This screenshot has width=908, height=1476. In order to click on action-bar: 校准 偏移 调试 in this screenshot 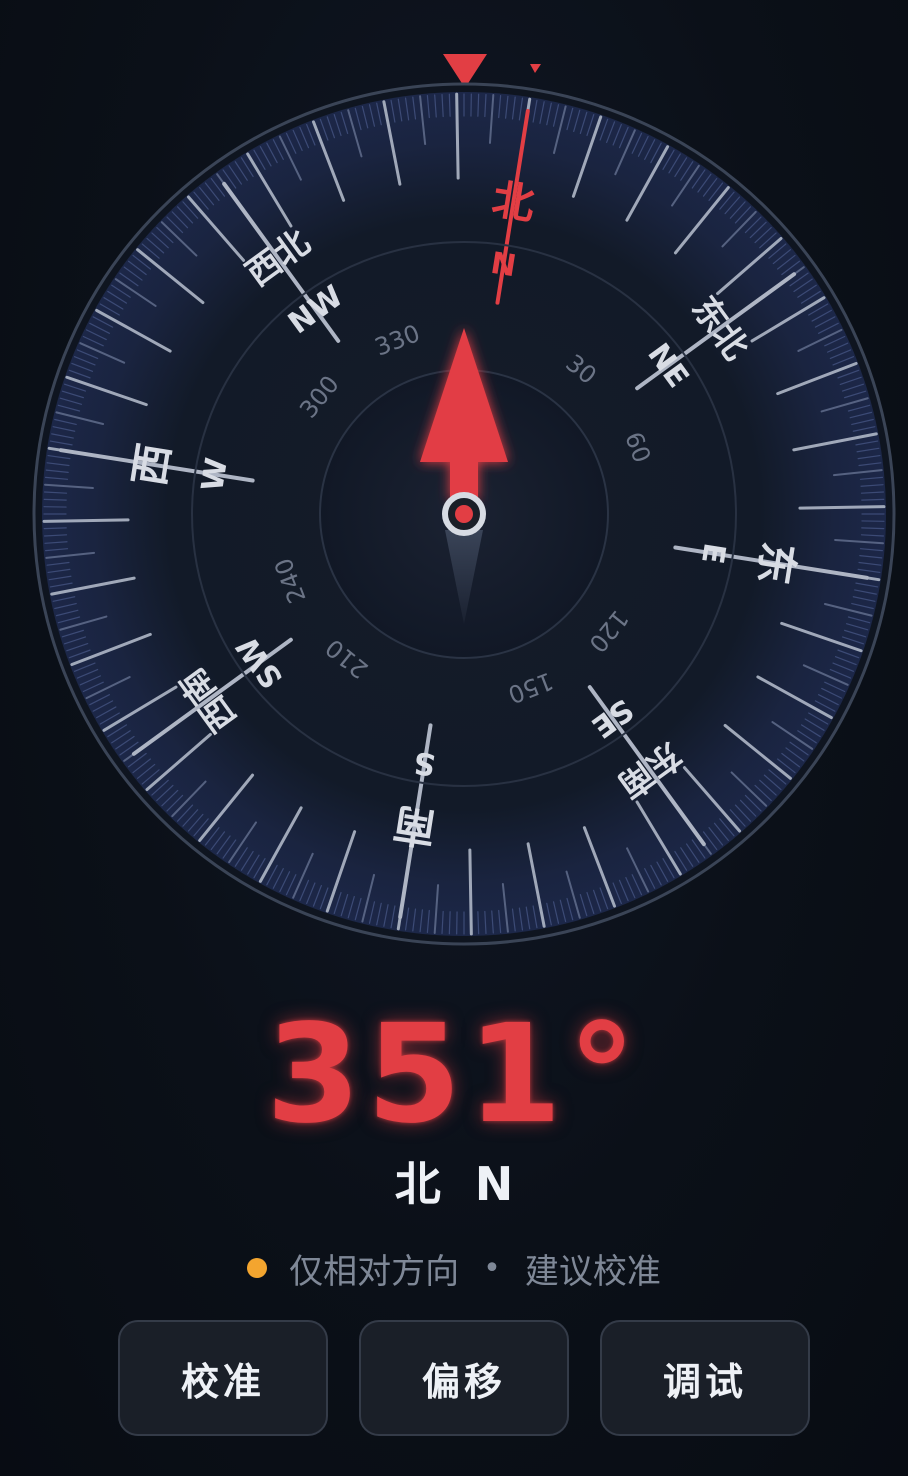, I will do `click(464, 1379)`.